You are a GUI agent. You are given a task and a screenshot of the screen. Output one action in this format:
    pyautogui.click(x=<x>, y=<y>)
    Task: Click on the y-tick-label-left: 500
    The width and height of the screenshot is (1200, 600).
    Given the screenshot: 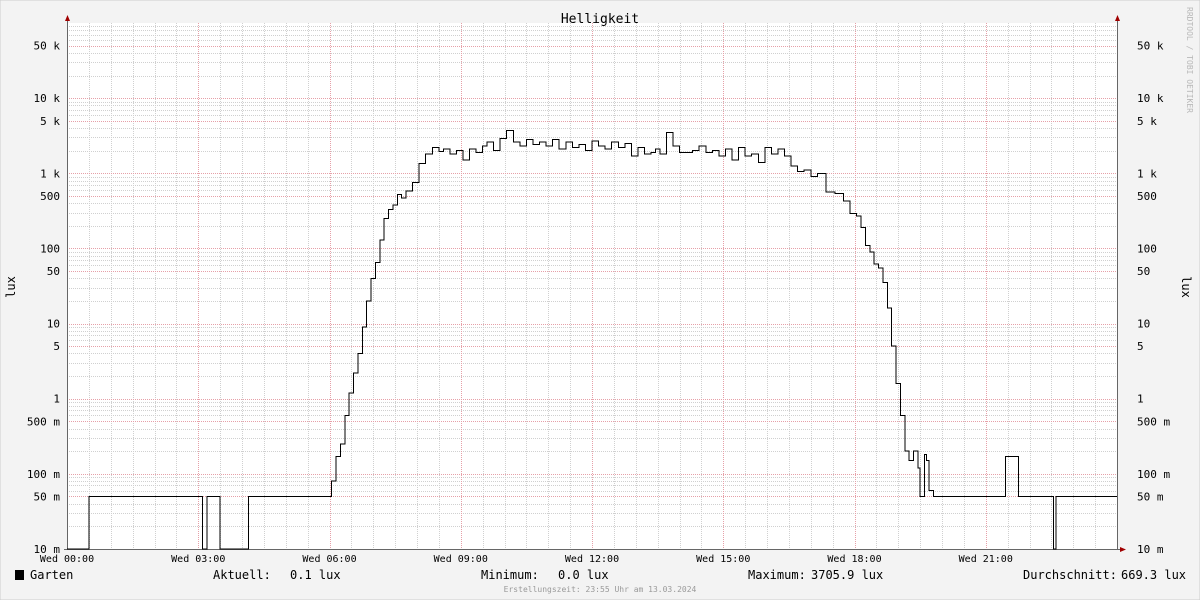 What is the action you would take?
    pyautogui.click(x=50, y=196)
    